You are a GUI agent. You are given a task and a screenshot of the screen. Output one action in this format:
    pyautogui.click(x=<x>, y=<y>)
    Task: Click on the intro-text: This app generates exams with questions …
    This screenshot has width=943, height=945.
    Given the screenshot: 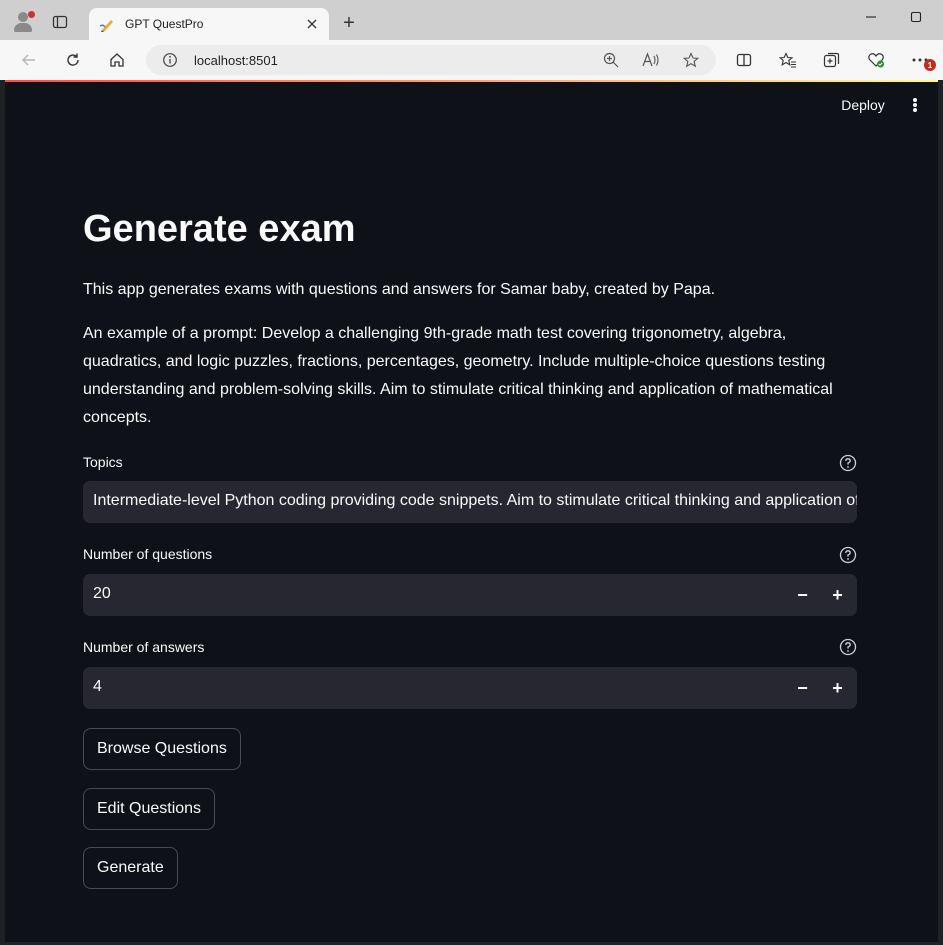 What is the action you would take?
    pyautogui.click(x=399, y=289)
    